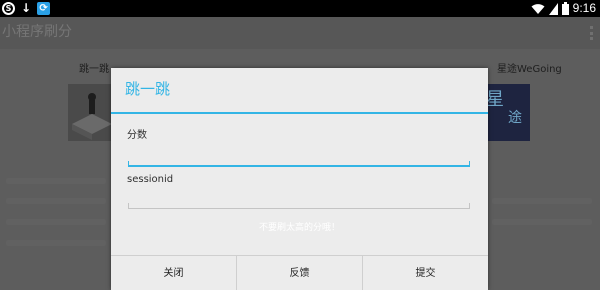  I want to click on download-icon: ↓, so click(26, 8).